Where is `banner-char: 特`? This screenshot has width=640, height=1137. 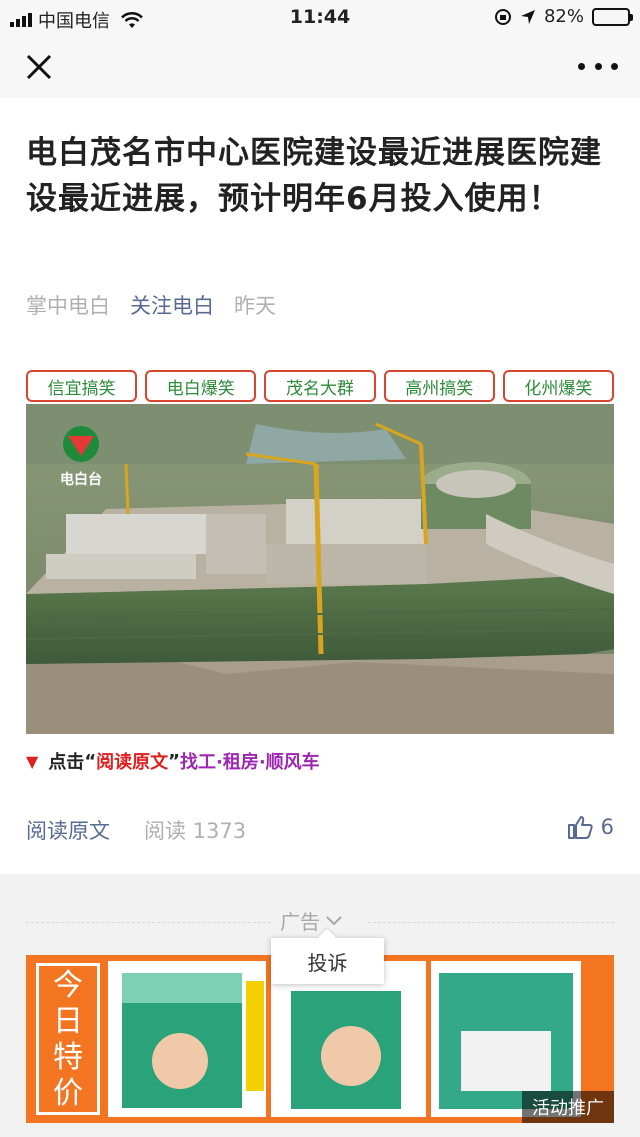 banner-char: 特 is located at coordinates (68, 1057).